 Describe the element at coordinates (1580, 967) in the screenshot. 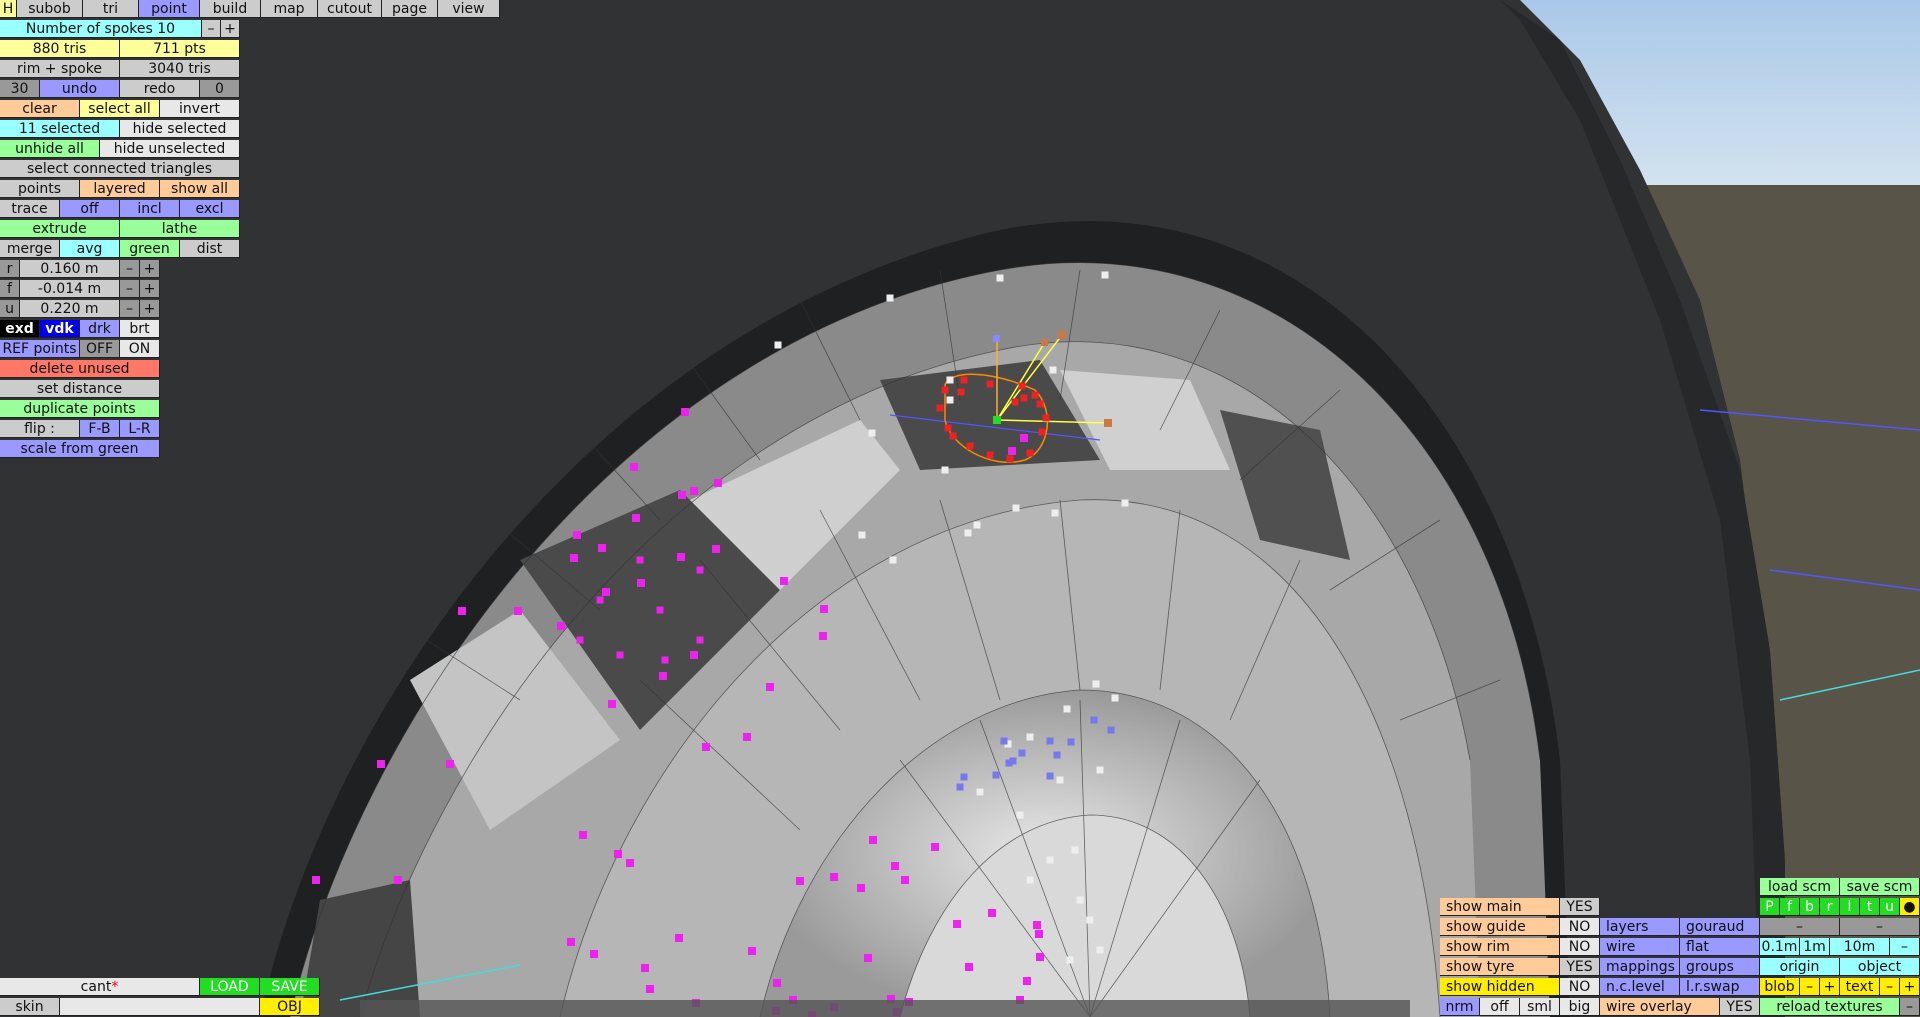

I see `show-tyre-value: YES` at that location.